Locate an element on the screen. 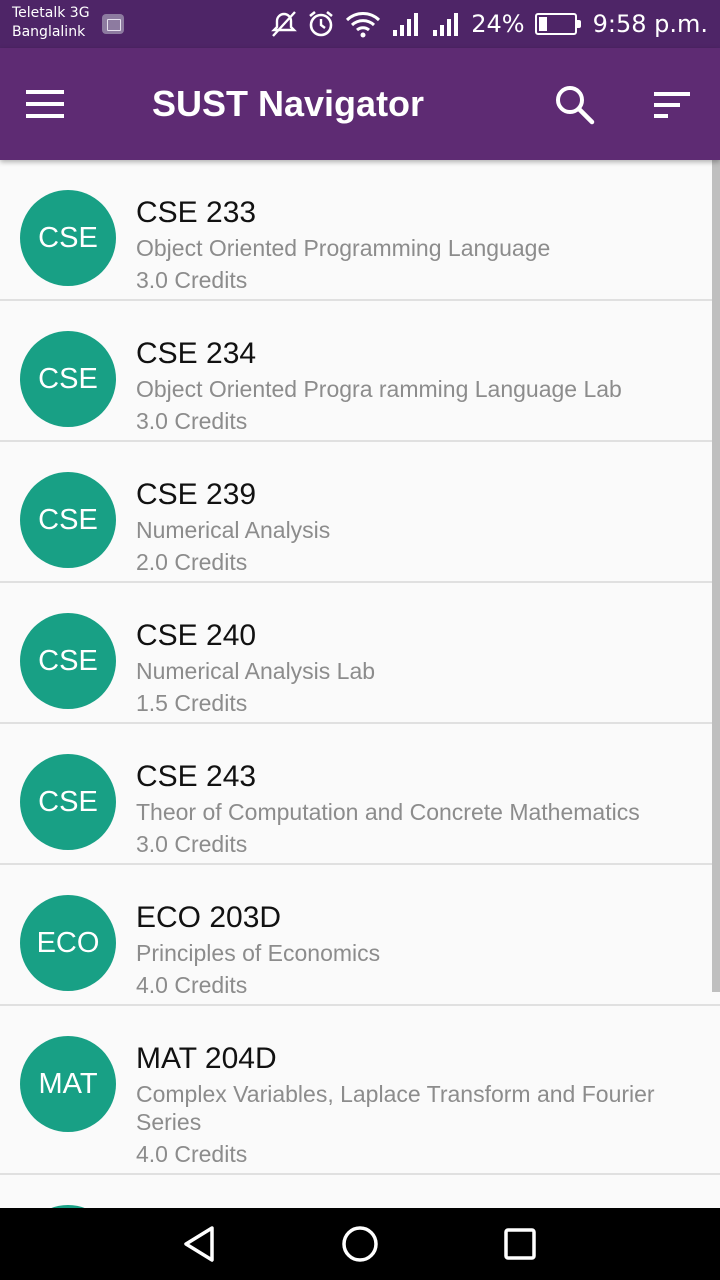  scrollbar is located at coordinates (716, 576).